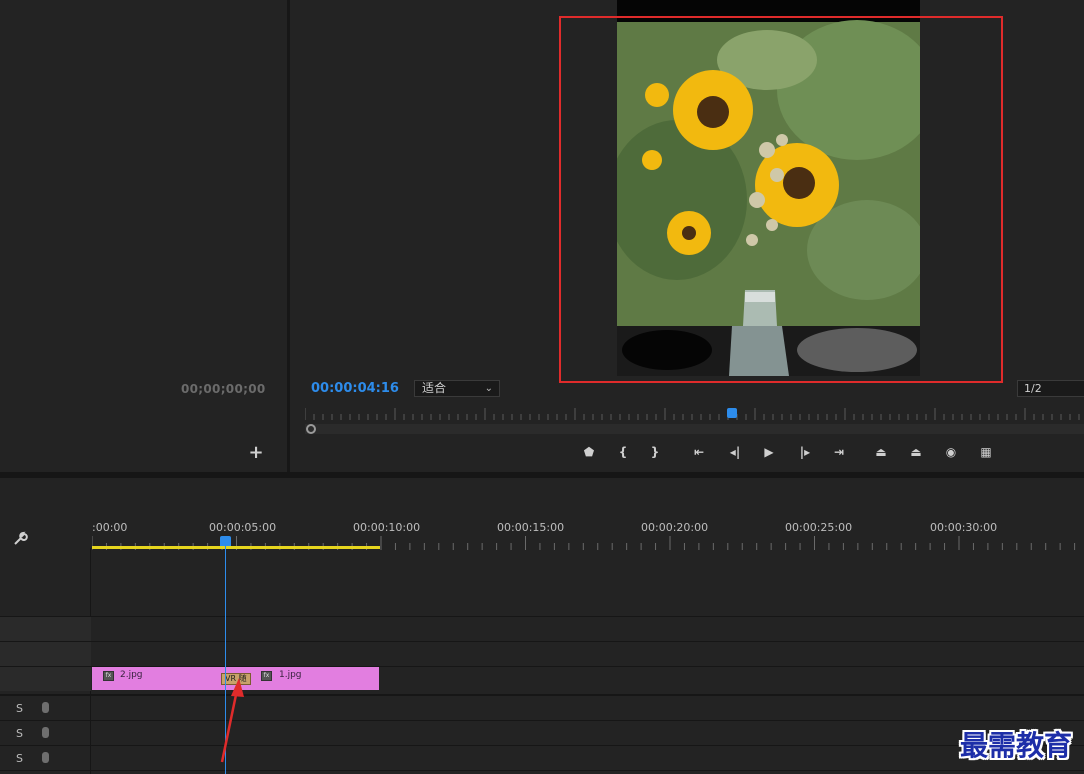  What do you see at coordinates (694, 413) in the screenshot?
I see `program-mini-ruler` at bounding box center [694, 413].